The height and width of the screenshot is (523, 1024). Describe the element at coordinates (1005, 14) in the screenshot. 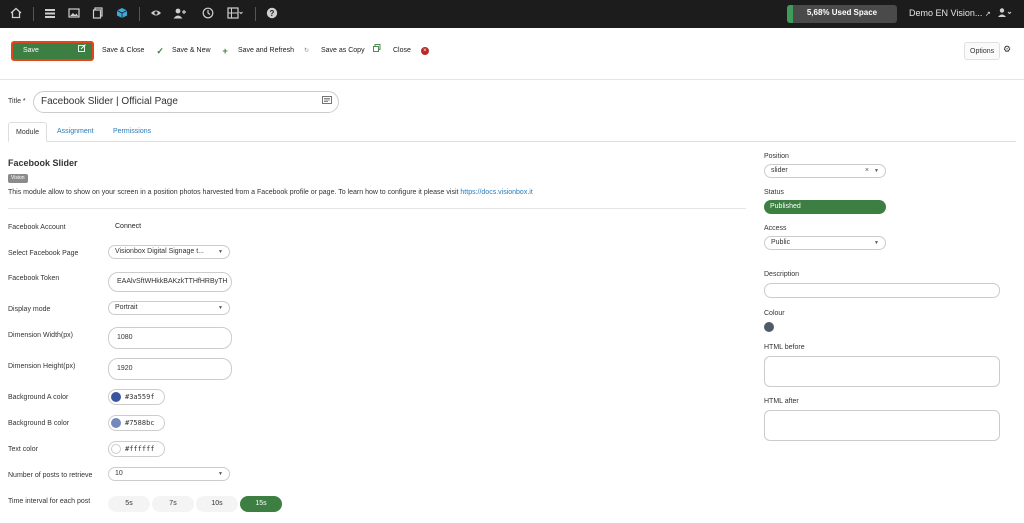

I see `user-icon` at that location.